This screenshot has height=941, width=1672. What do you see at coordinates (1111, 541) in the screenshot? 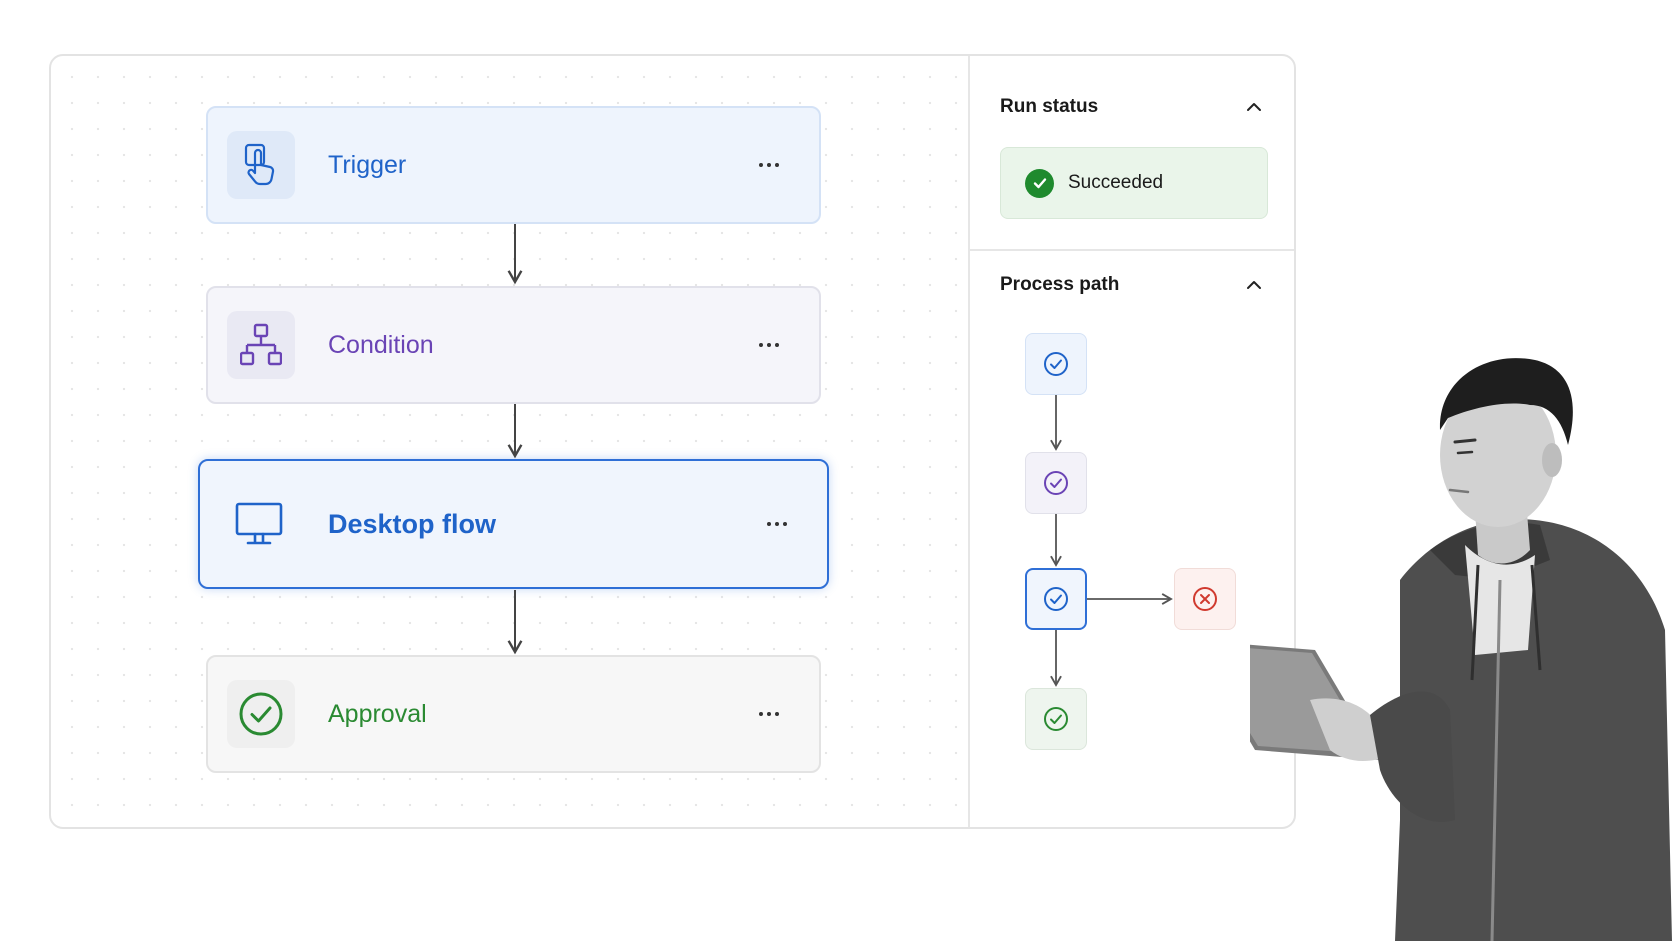
I see `process-path-connectors` at bounding box center [1111, 541].